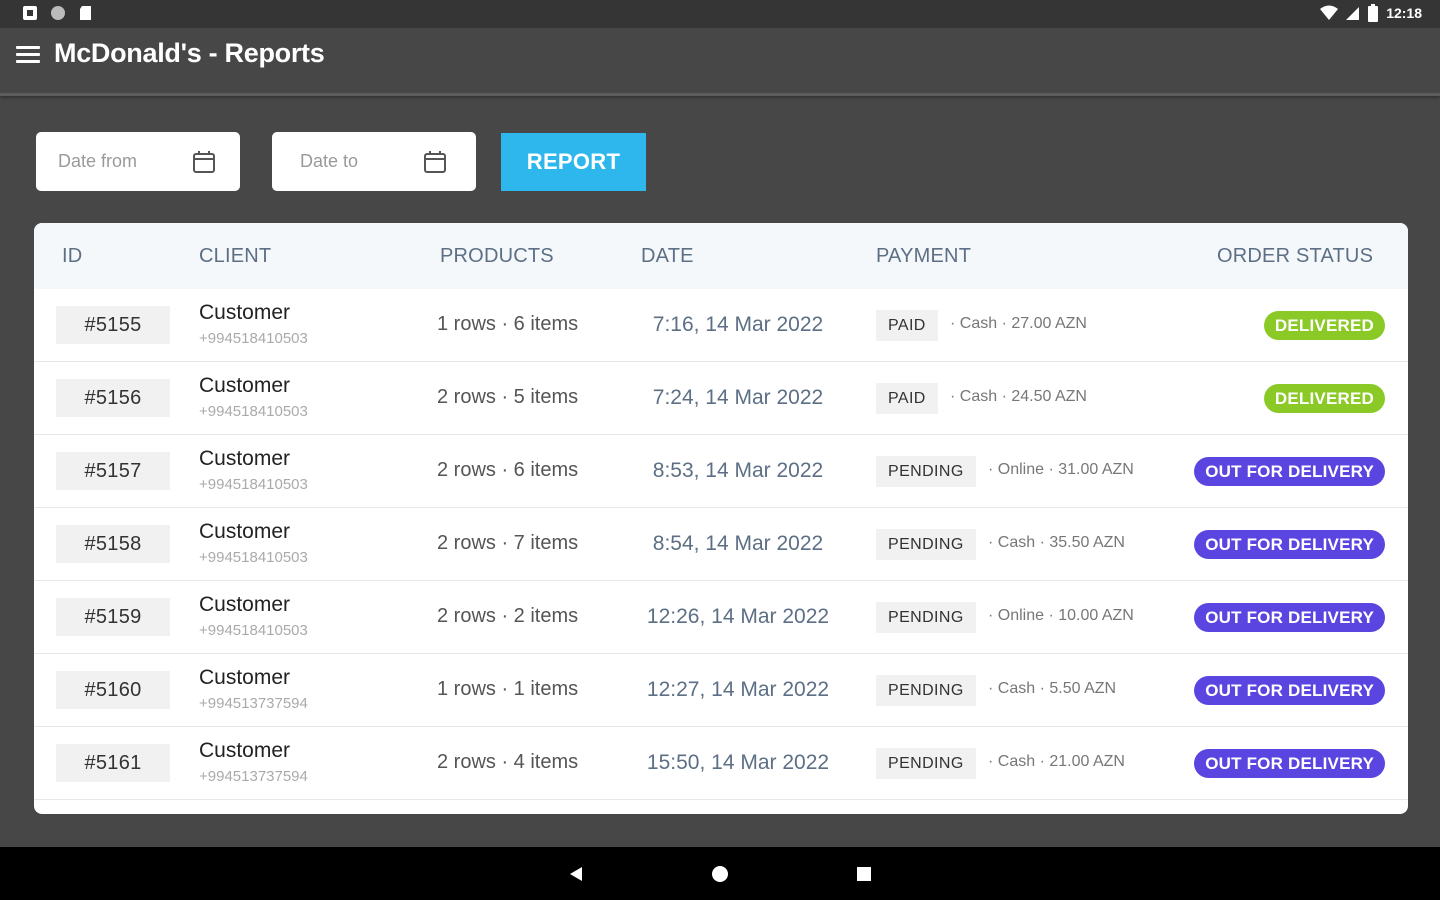  I want to click on order-status-badge: DELIVERED, so click(1324, 398).